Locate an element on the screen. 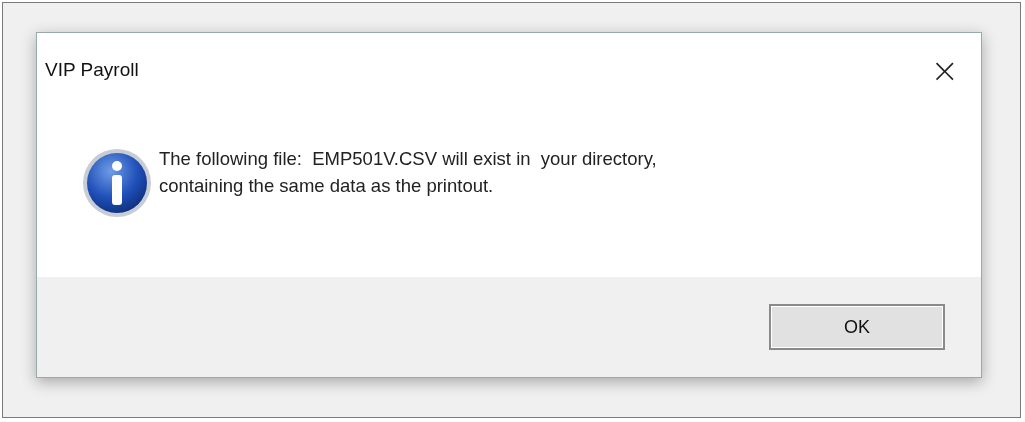 Image resolution: width=1025 pixels, height=422 pixels. message-text: The following file: EMP501V.CSV will exist in your directory, containing the same data as the printout. is located at coordinates (408, 172).